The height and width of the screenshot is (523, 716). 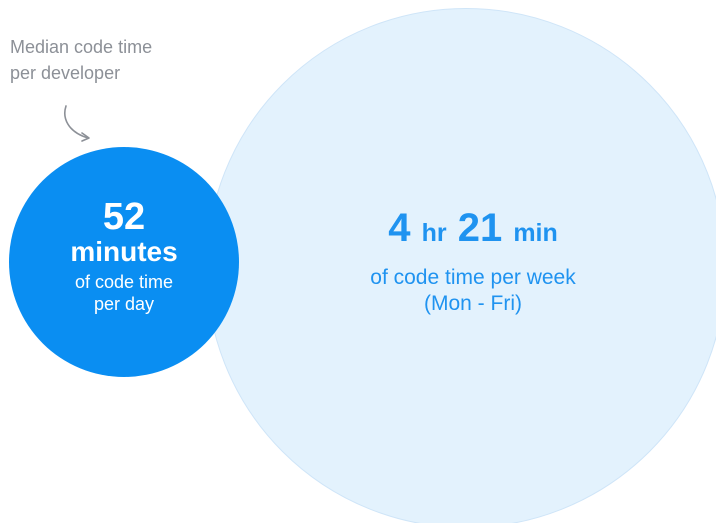 What do you see at coordinates (124, 251) in the screenshot?
I see `daily-unit: minutes` at bounding box center [124, 251].